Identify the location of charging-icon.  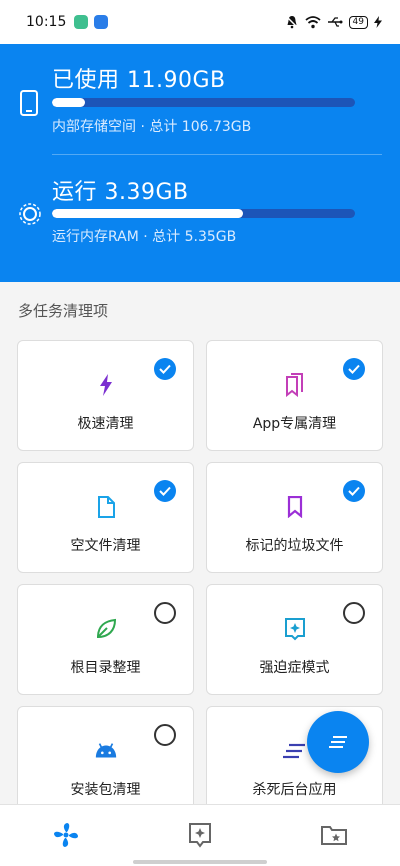
(378, 22).